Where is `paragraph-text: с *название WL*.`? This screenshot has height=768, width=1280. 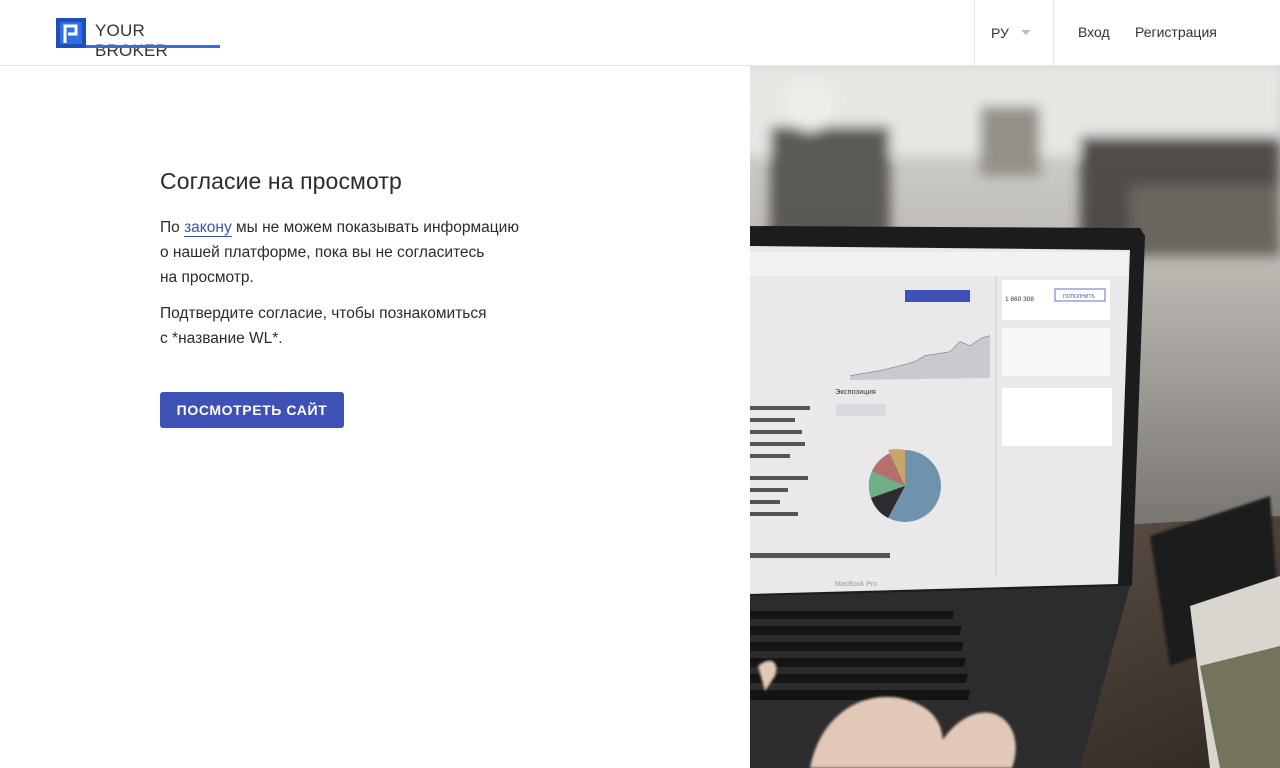 paragraph-text: с *название WL*. is located at coordinates (221, 338).